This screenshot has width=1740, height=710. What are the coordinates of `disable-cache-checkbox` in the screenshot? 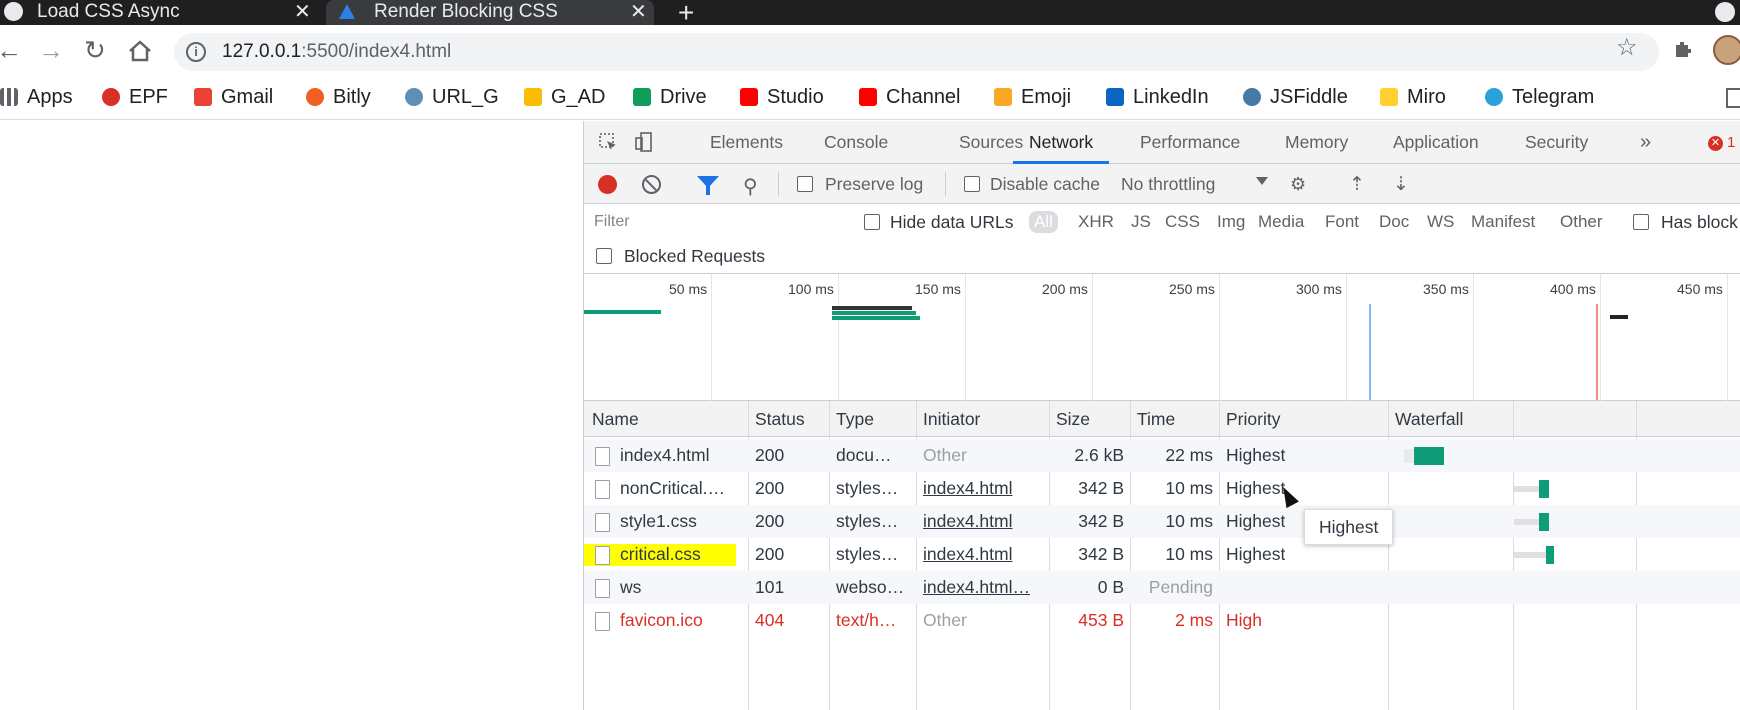 It's located at (972, 184).